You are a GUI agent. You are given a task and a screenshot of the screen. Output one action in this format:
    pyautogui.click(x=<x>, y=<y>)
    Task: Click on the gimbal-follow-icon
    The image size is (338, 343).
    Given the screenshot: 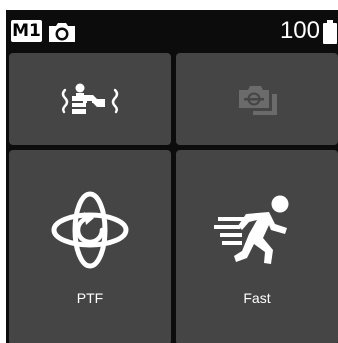 What is the action you would take?
    pyautogui.click(x=90, y=98)
    